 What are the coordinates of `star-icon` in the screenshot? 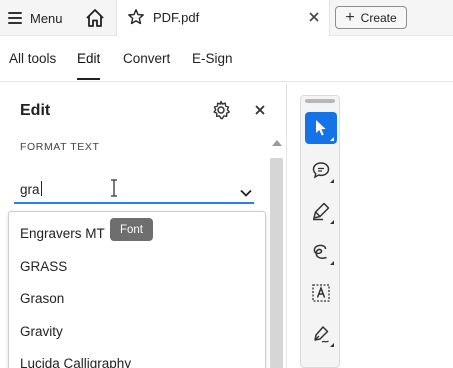 It's located at (136, 17).